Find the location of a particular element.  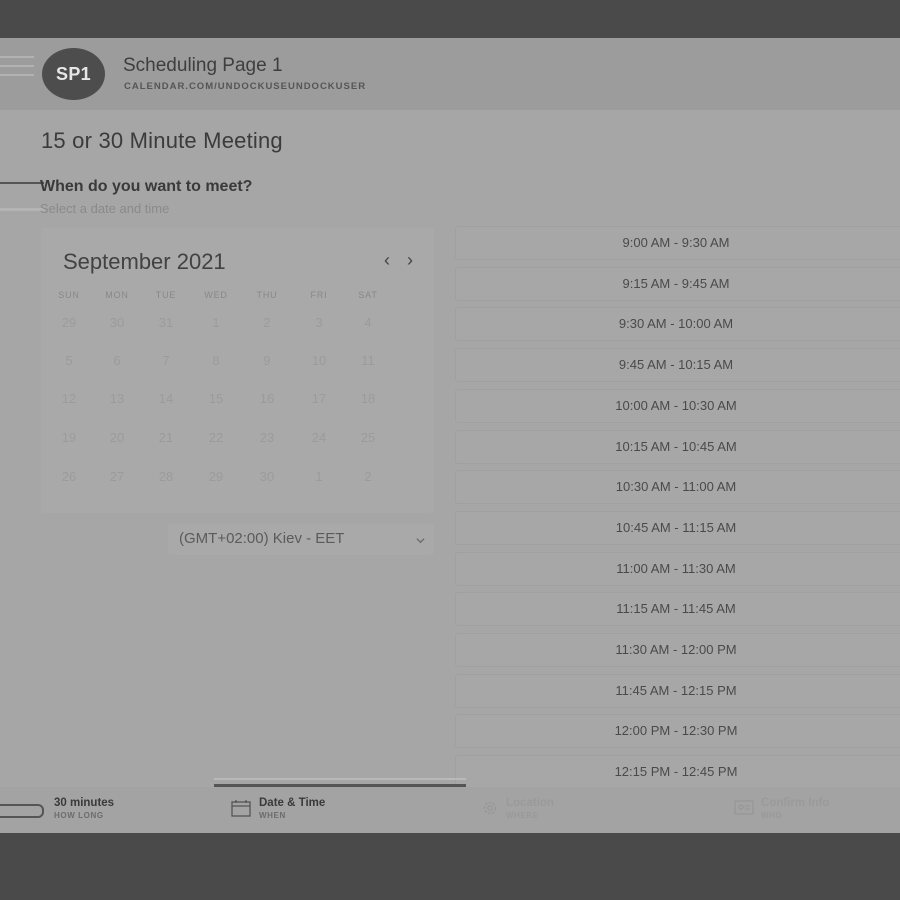

next-month-button: › is located at coordinates (410, 260).